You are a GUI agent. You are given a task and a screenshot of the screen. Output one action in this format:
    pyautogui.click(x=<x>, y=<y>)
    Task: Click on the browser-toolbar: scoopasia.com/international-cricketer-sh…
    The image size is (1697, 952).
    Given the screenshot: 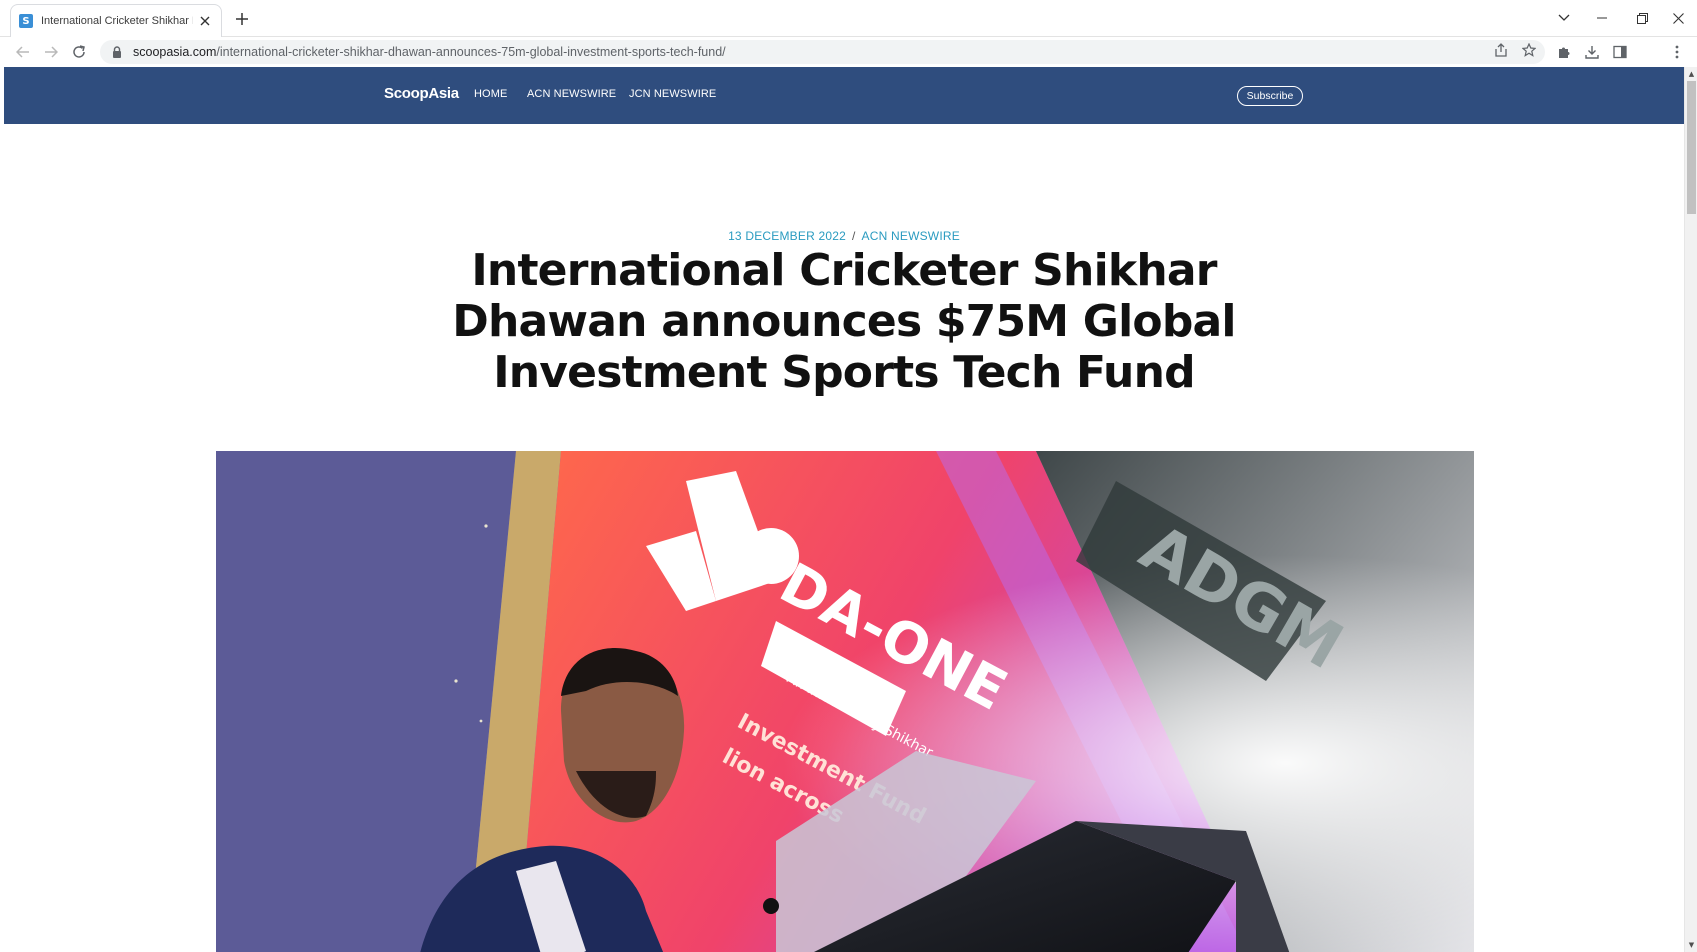 What is the action you would take?
    pyautogui.click(x=848, y=52)
    